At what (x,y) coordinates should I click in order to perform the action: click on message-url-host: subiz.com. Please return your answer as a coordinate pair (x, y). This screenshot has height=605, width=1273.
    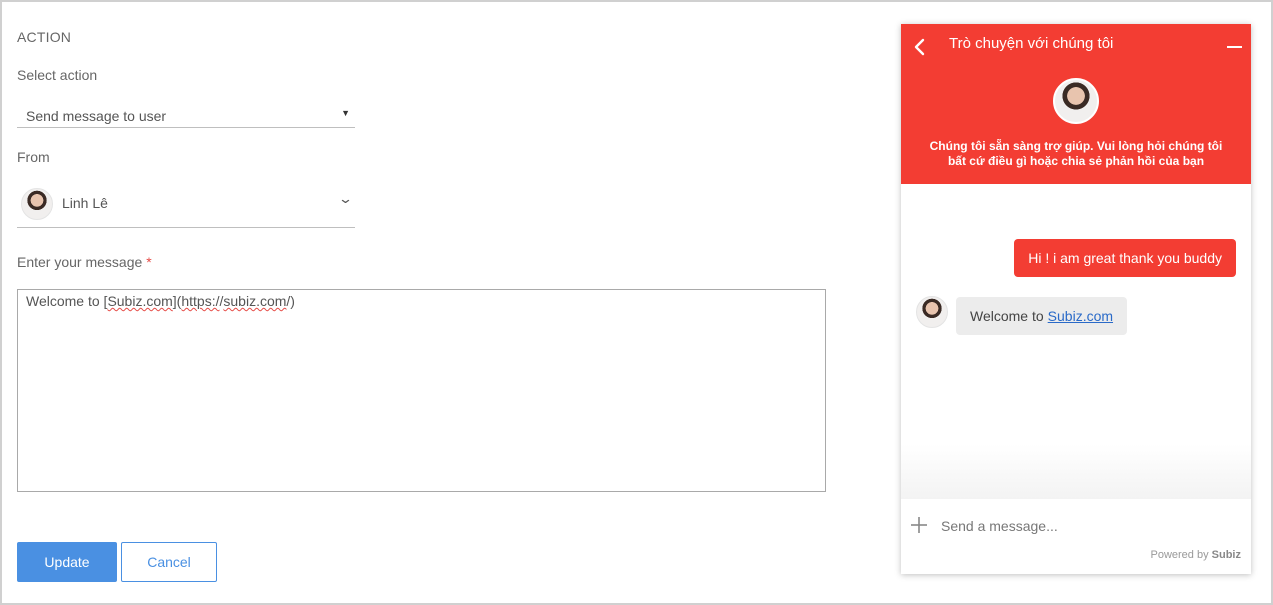
    Looking at the image, I should click on (255, 301).